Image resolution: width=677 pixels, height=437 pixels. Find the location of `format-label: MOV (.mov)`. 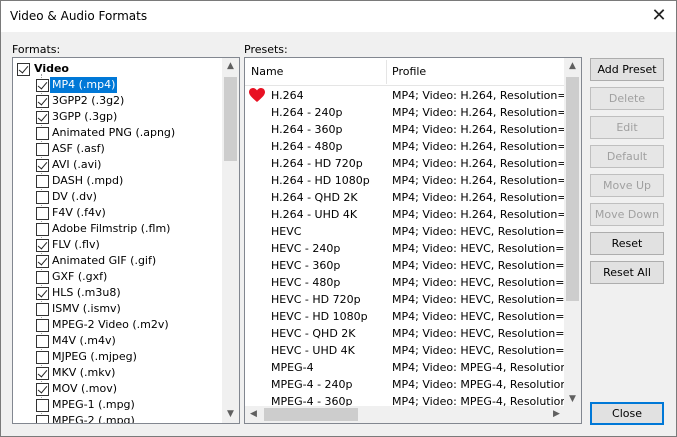

format-label: MOV (.mov) is located at coordinates (85, 388).